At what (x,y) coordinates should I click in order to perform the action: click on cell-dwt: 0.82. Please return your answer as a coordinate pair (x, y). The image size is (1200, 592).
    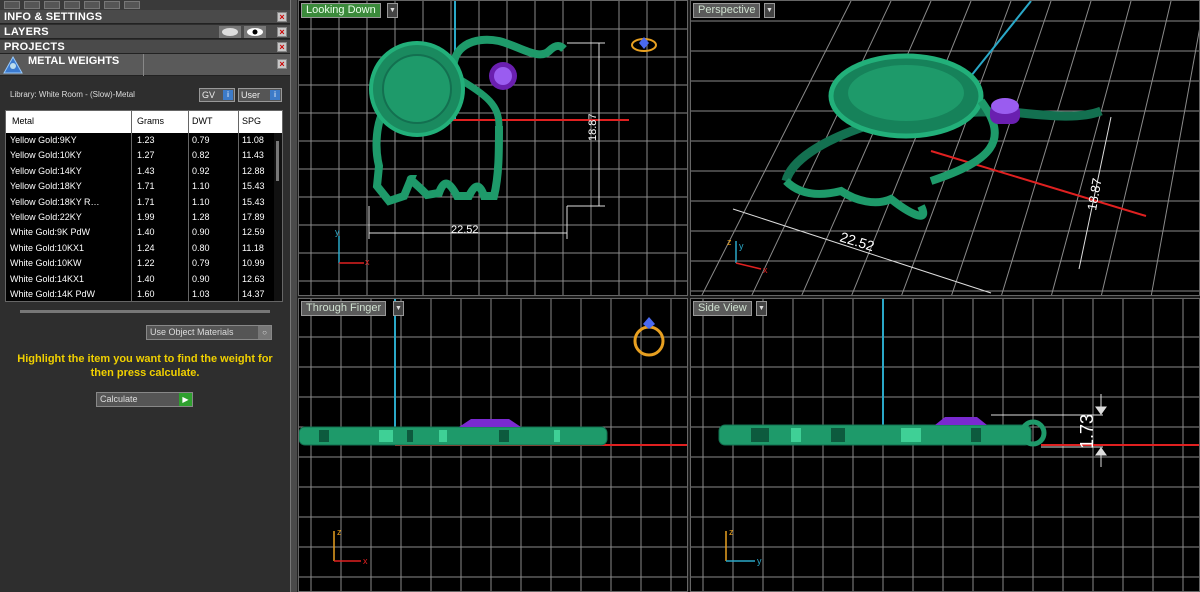
    Looking at the image, I should click on (201, 155).